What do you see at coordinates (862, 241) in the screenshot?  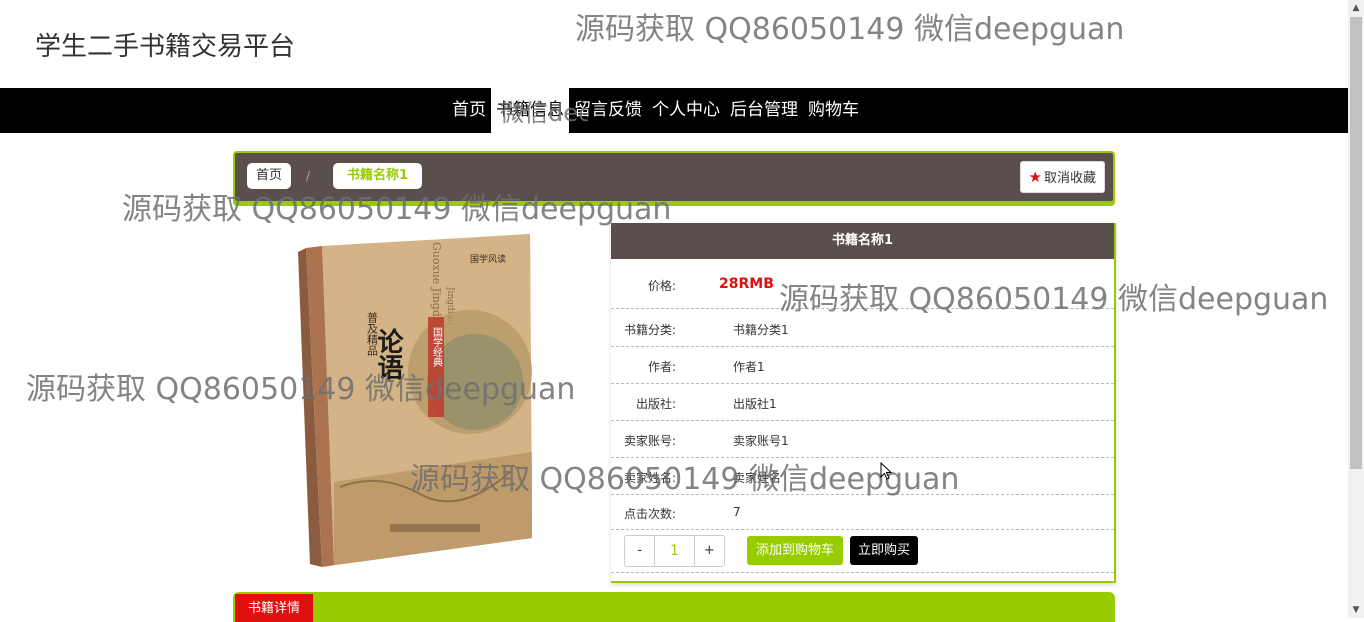 I see `book-name-header: 书籍名称1` at bounding box center [862, 241].